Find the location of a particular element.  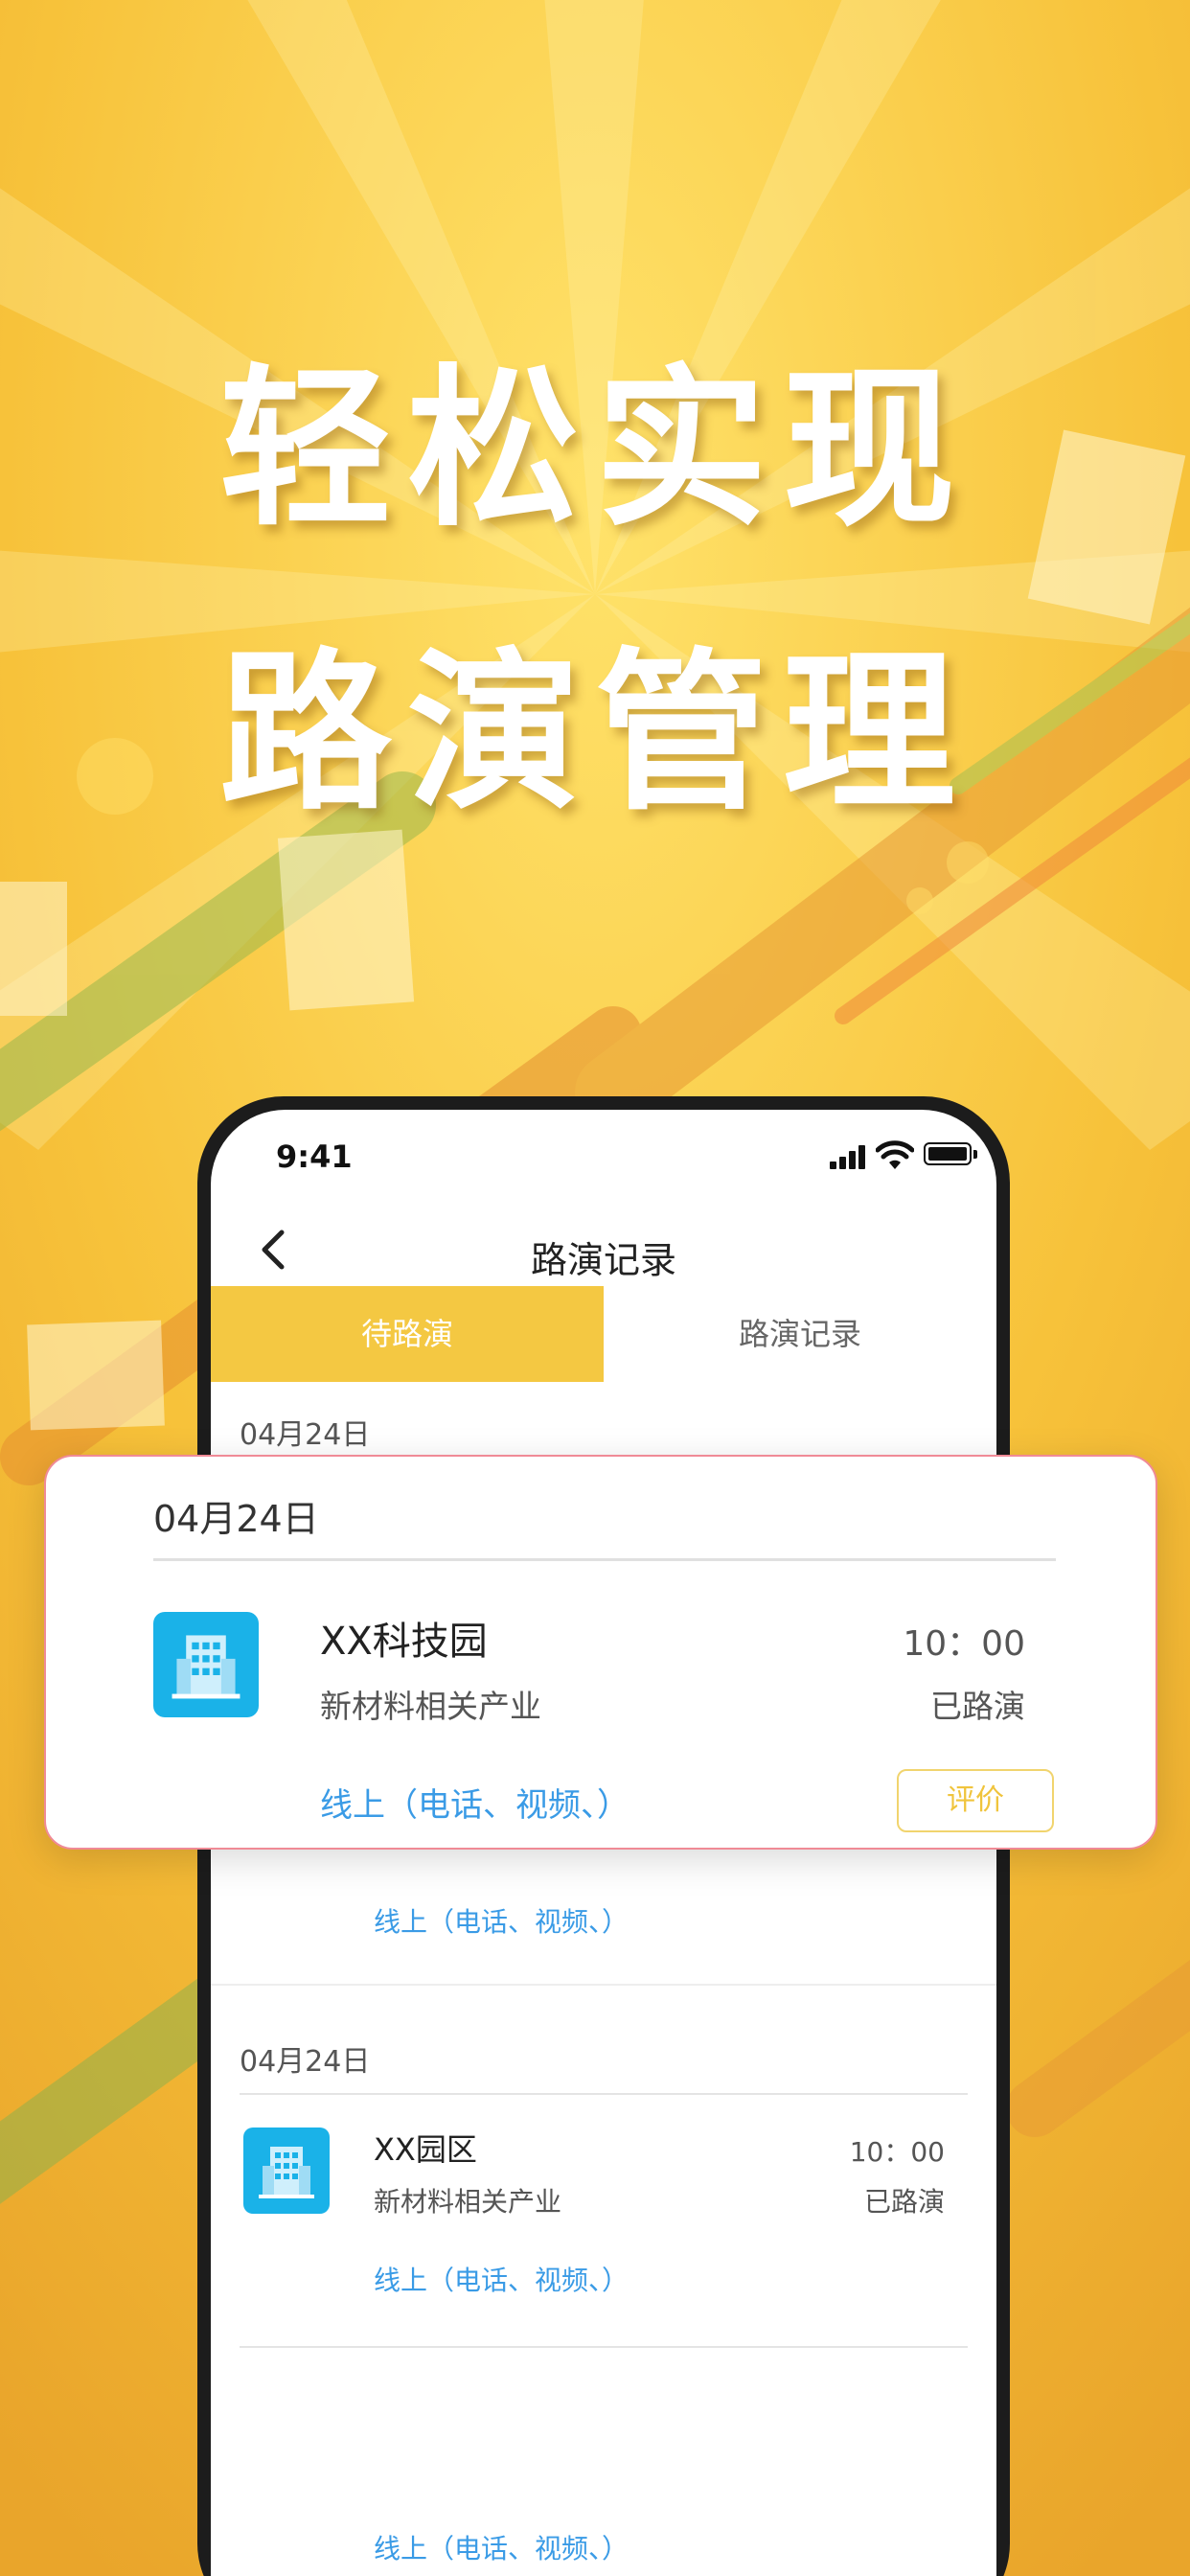

nav-bar: 路演记录 is located at coordinates (604, 1250).